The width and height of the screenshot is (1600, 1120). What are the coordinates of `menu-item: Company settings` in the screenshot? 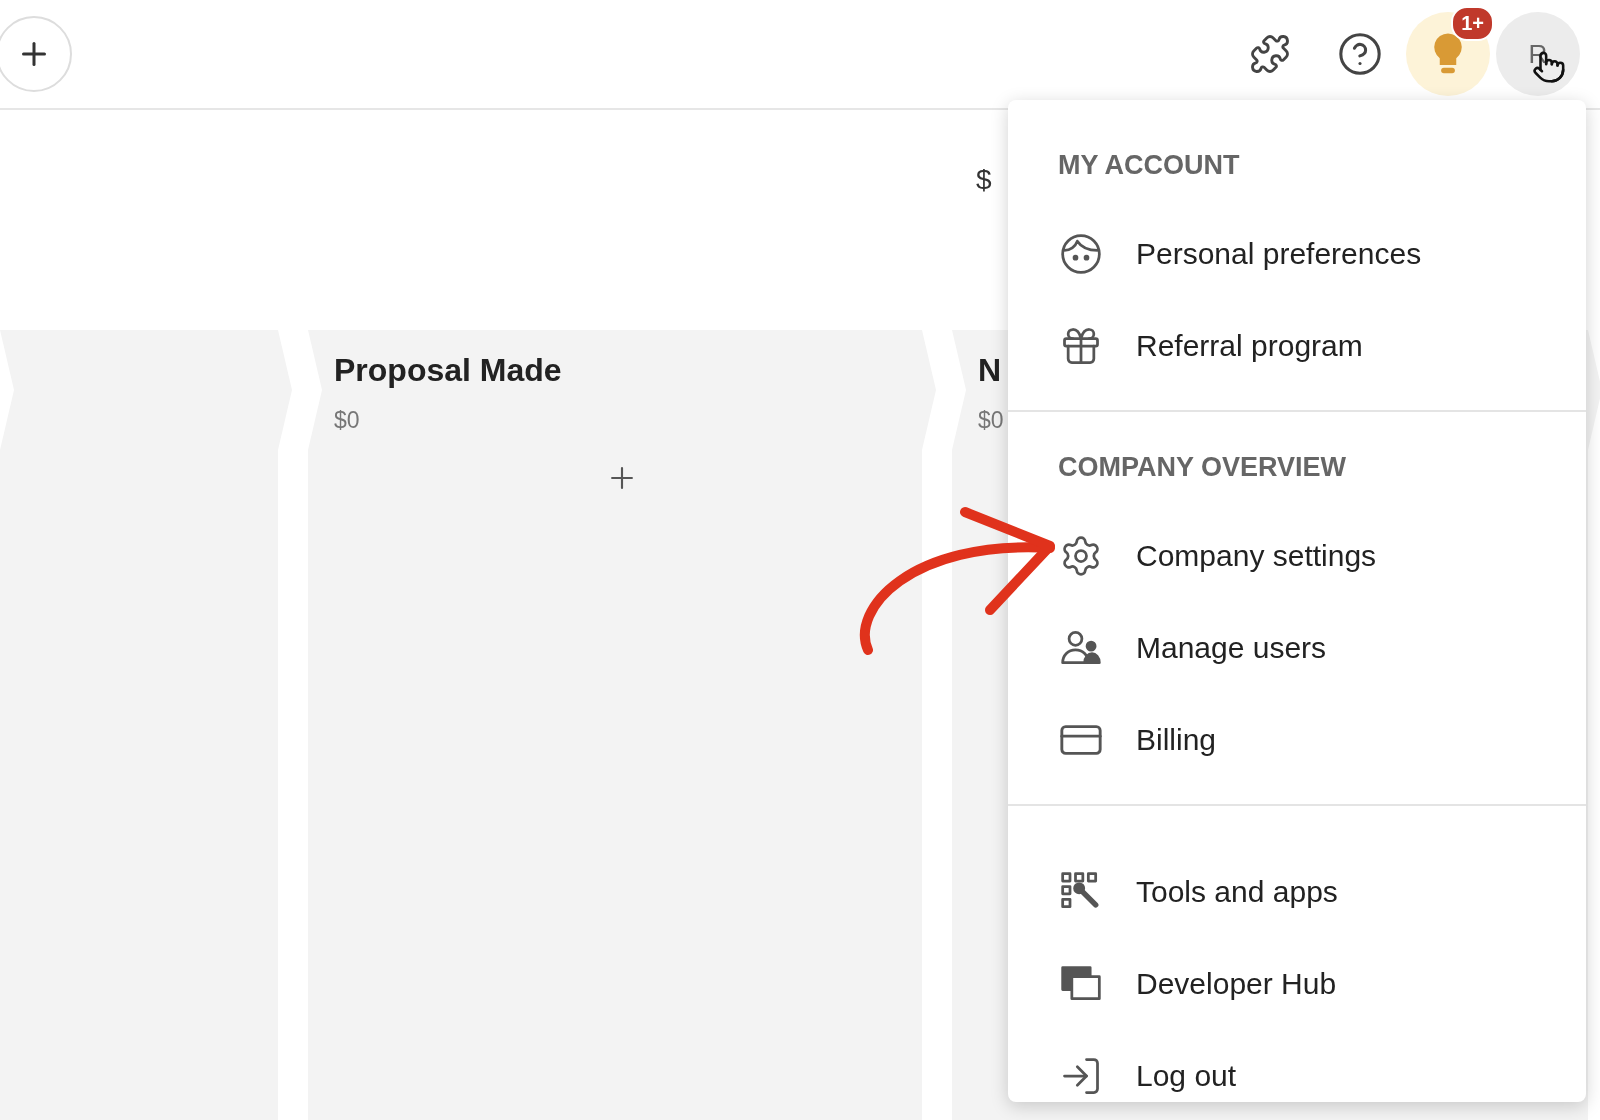 It's located at (1256, 556).